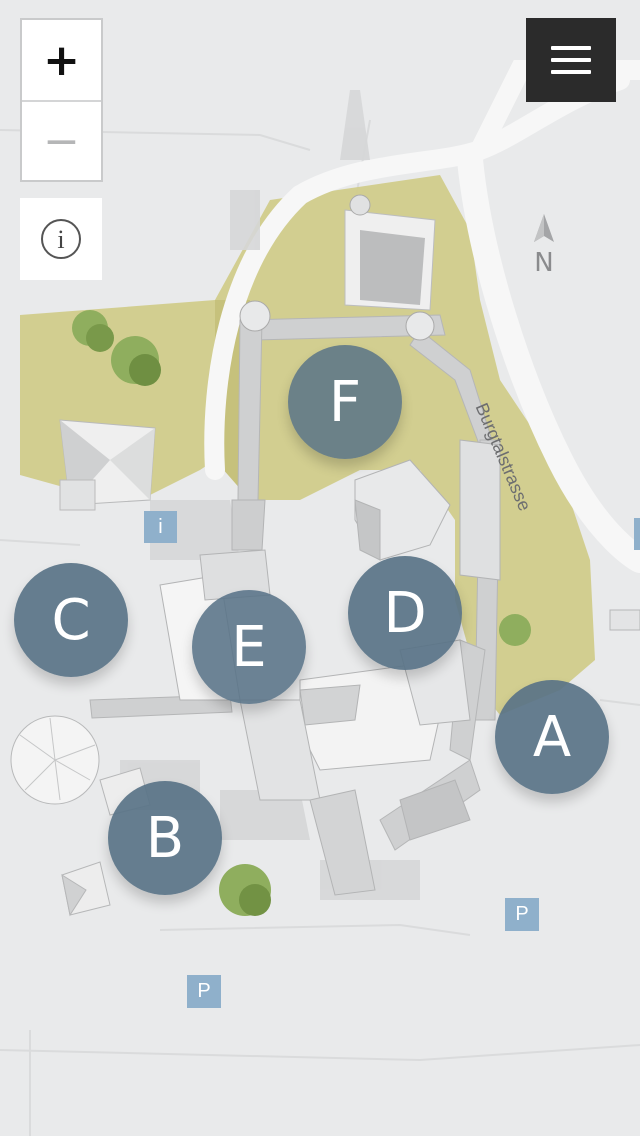 The image size is (640, 1136). I want to click on round-tower, so click(55, 760).